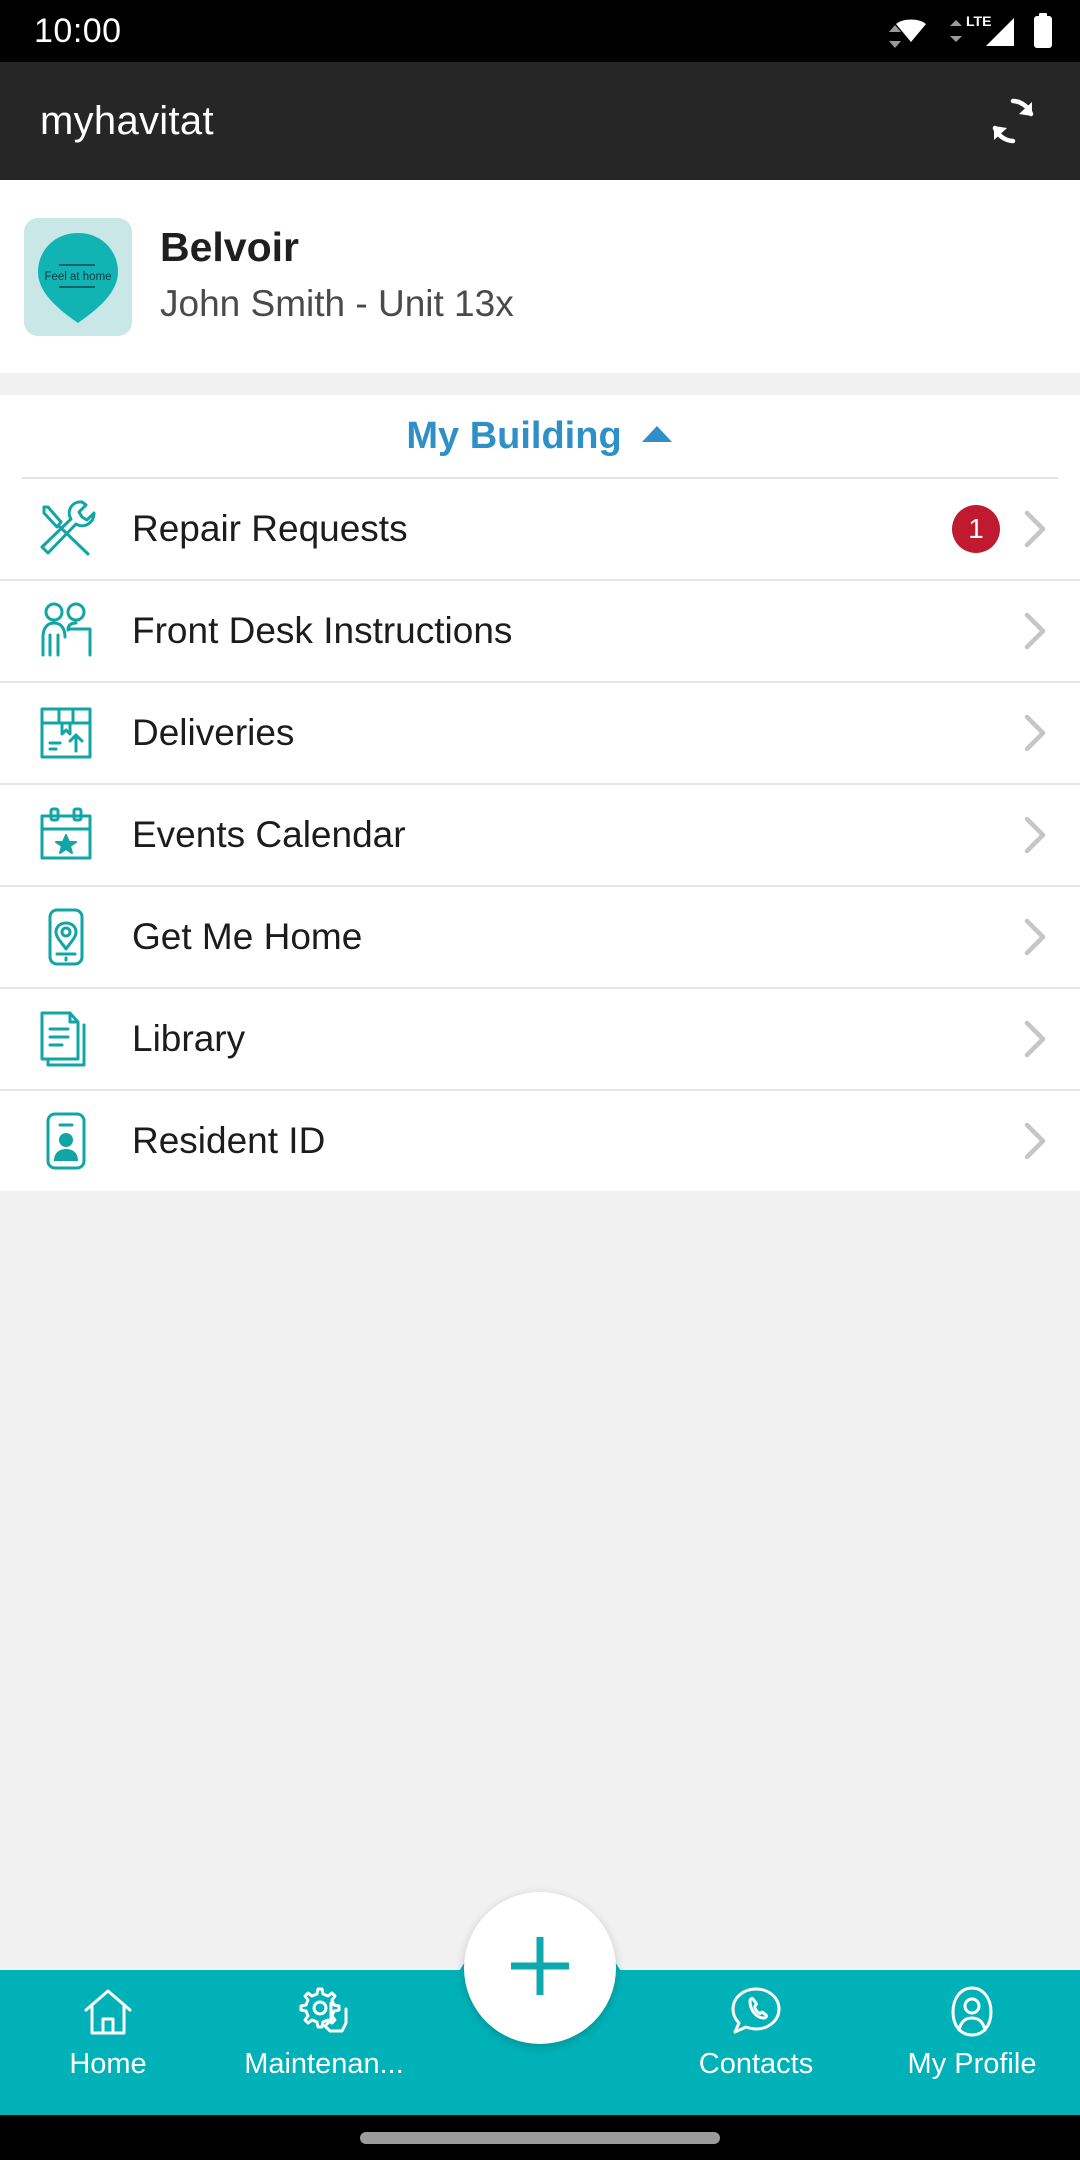  I want to click on chevron-up-icon, so click(657, 436).